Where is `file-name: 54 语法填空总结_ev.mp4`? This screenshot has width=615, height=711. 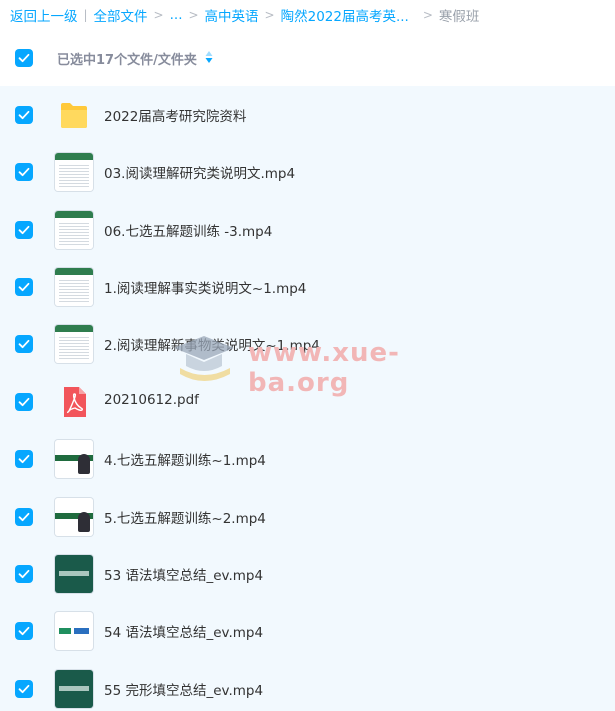 file-name: 54 语法填空总结_ev.mp4 is located at coordinates (183, 631).